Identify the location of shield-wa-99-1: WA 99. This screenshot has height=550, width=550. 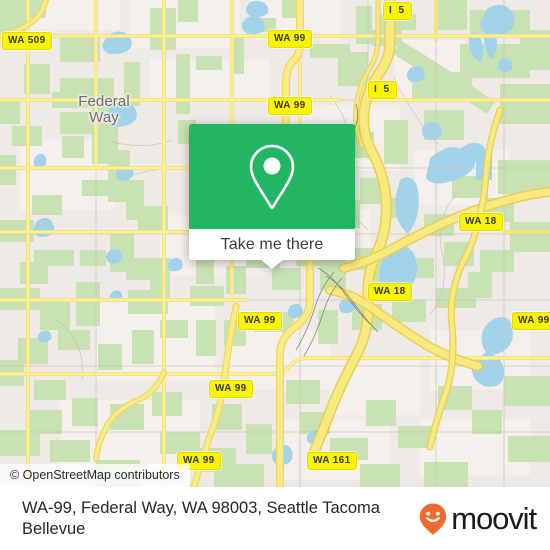
(290, 39).